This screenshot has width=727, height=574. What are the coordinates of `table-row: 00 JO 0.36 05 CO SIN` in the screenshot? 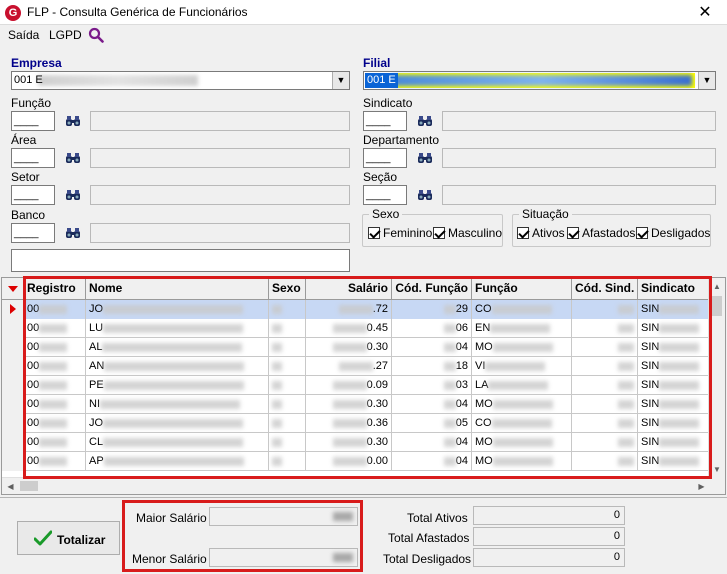 It's located at (356, 423).